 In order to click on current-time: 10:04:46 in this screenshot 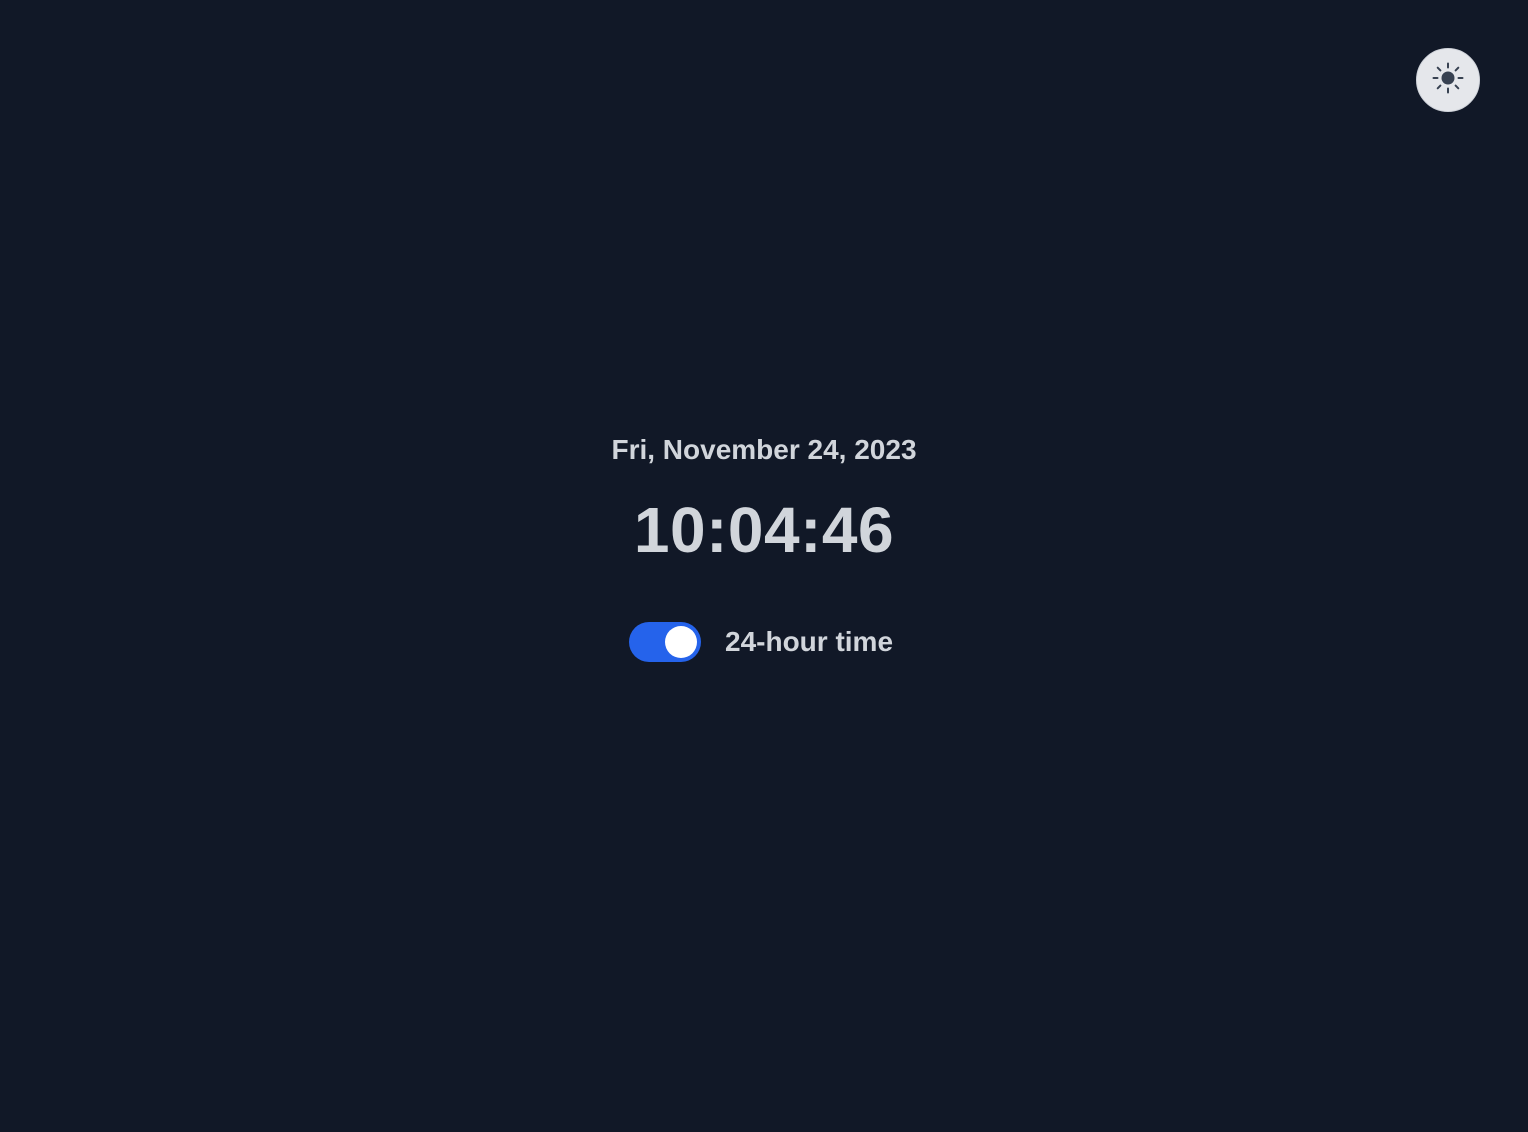, I will do `click(764, 530)`.